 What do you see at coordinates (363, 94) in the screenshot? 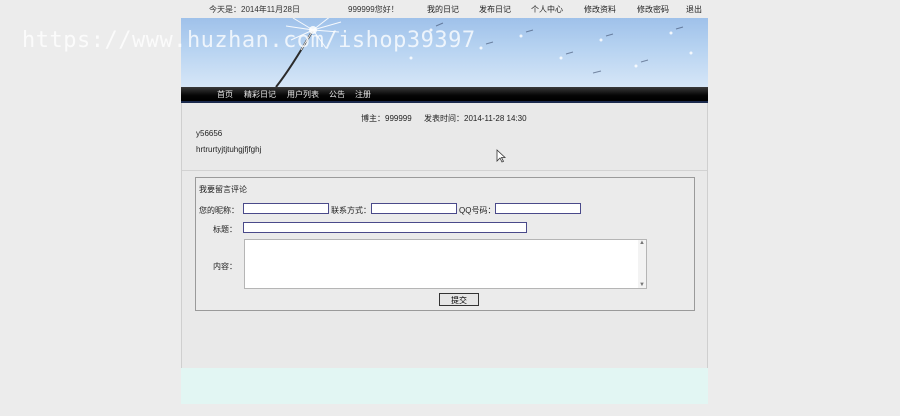
I see `nav-register: 注册` at bounding box center [363, 94].